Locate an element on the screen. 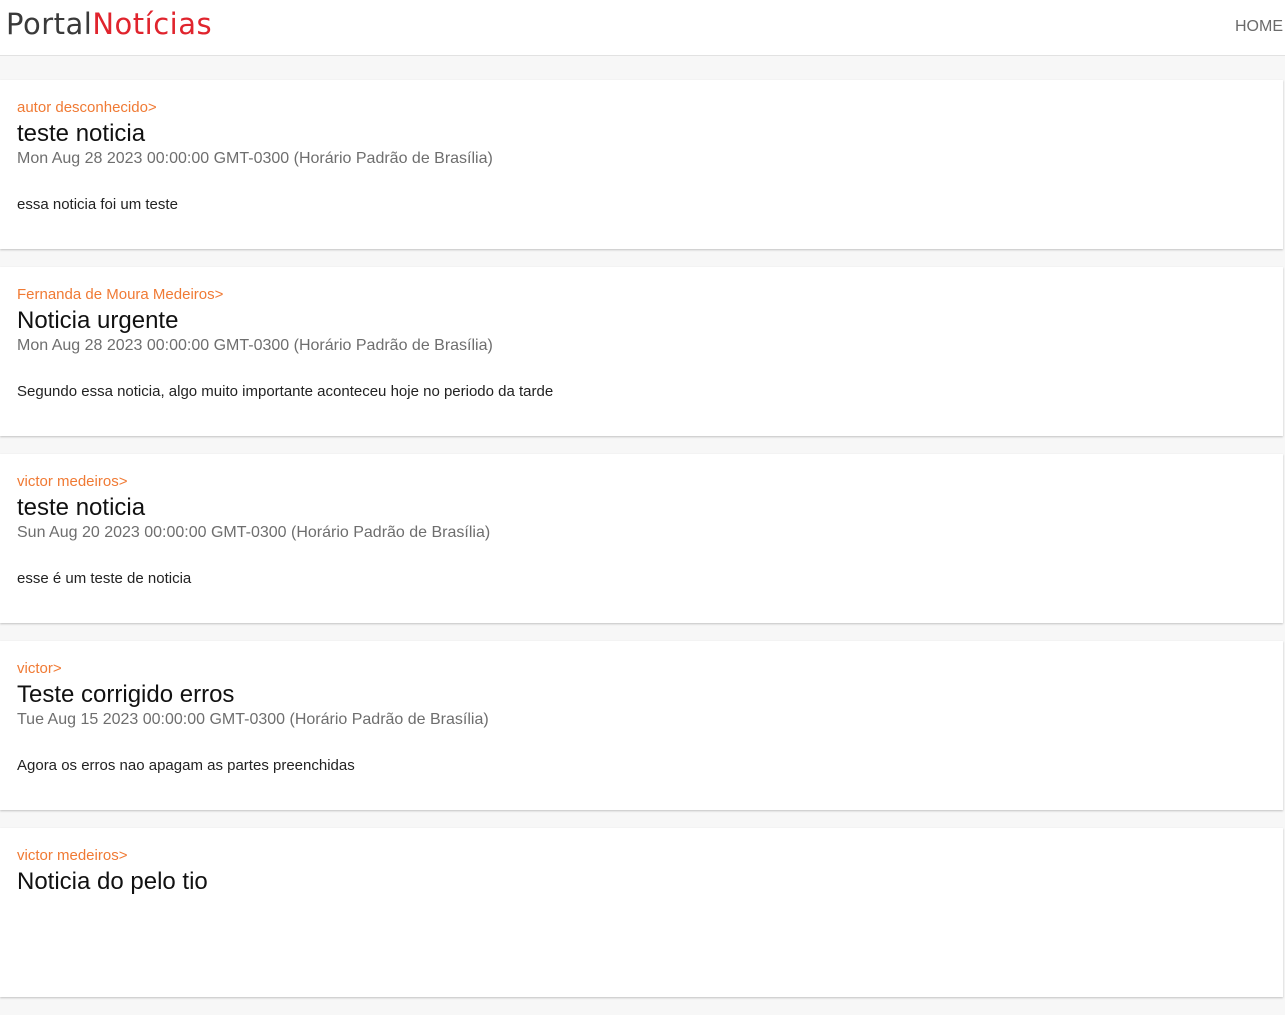 This screenshot has height=1015, width=1285. nav-home-link: HOME is located at coordinates (1259, 27).